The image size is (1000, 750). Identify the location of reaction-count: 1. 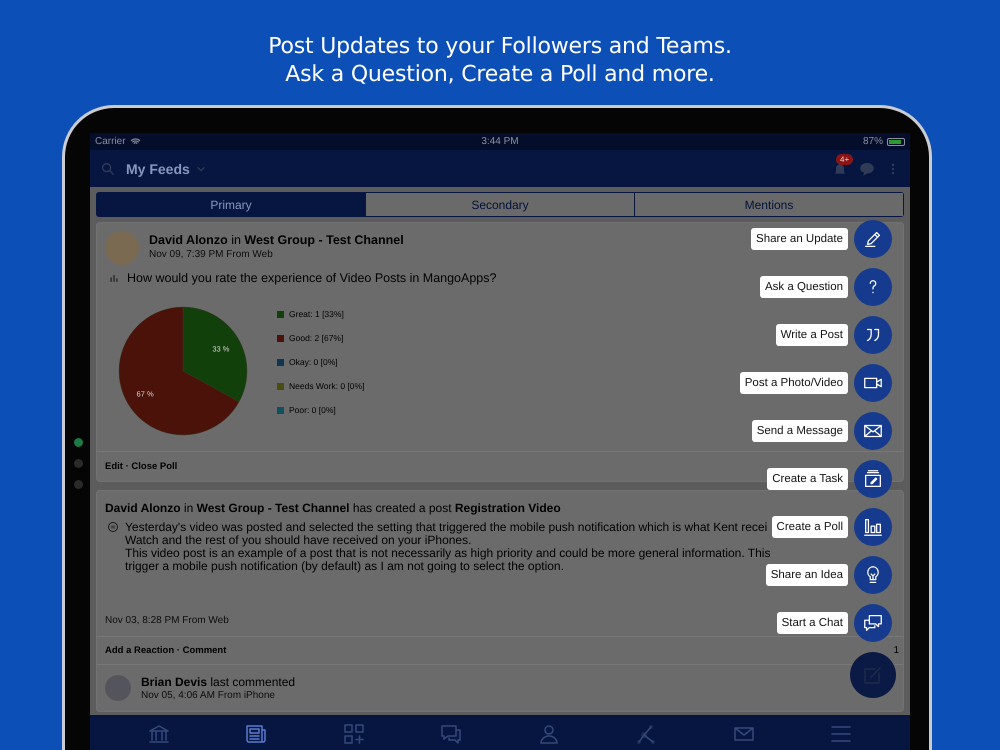
(896, 650).